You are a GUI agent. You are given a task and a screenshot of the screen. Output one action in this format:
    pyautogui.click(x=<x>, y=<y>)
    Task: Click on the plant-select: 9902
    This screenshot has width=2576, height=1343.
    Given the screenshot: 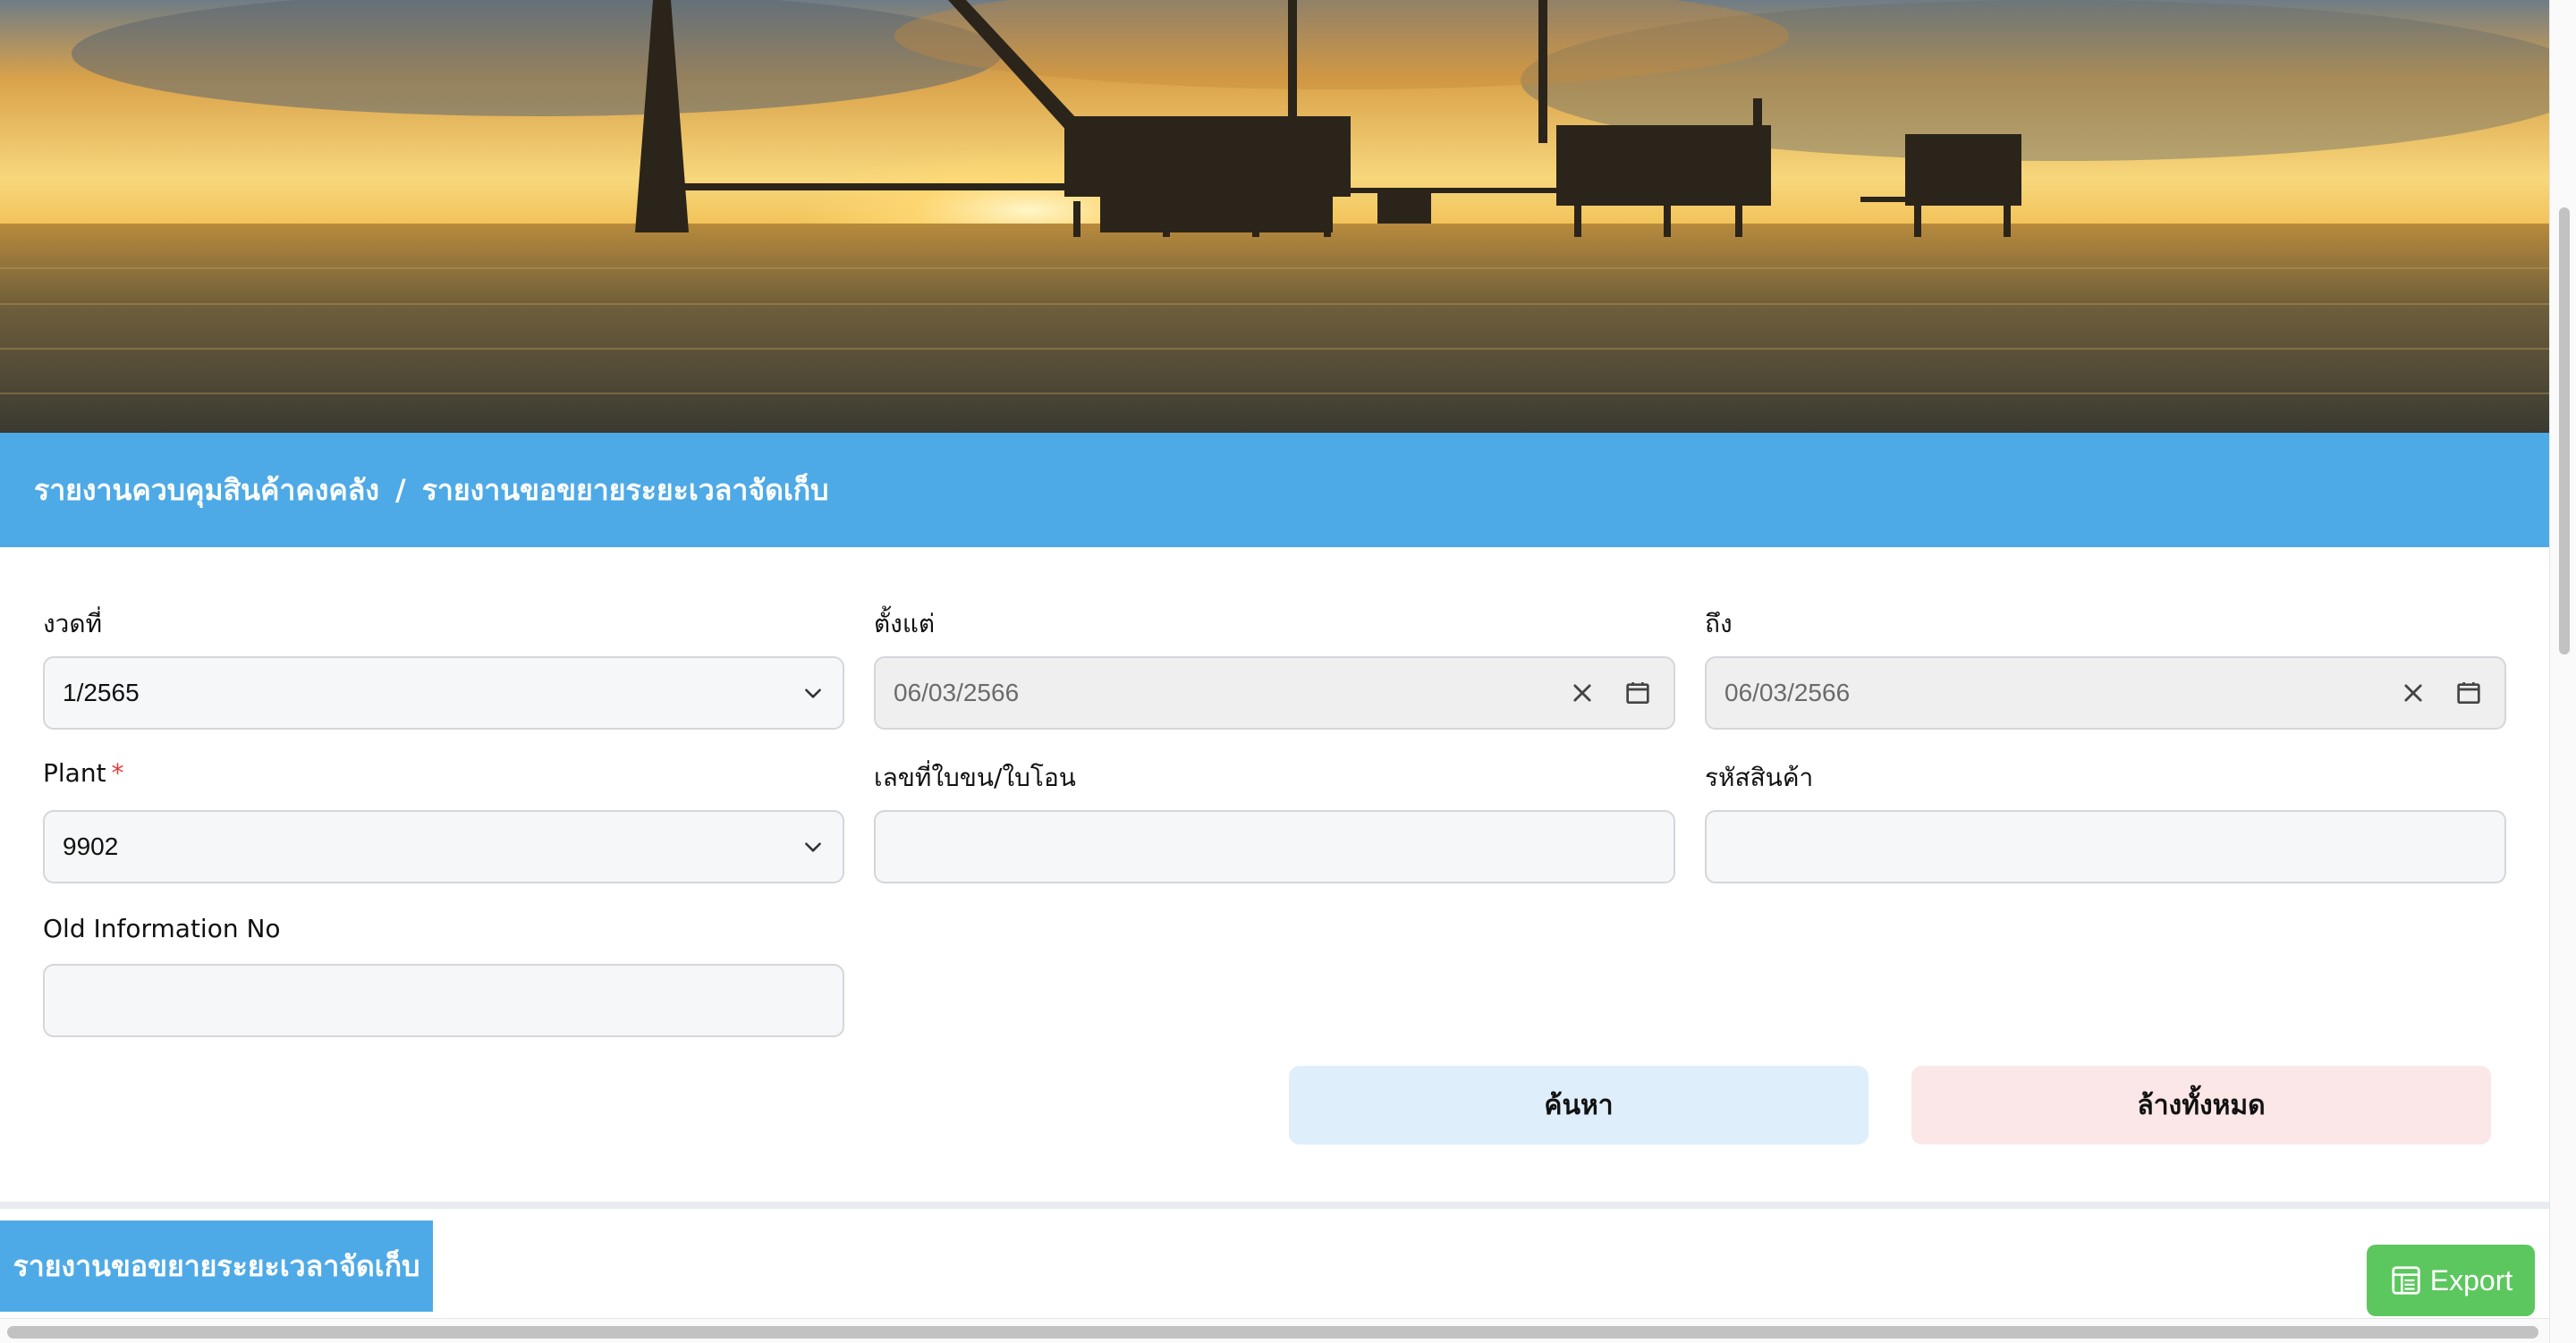 What is the action you would take?
    pyautogui.click(x=443, y=846)
    